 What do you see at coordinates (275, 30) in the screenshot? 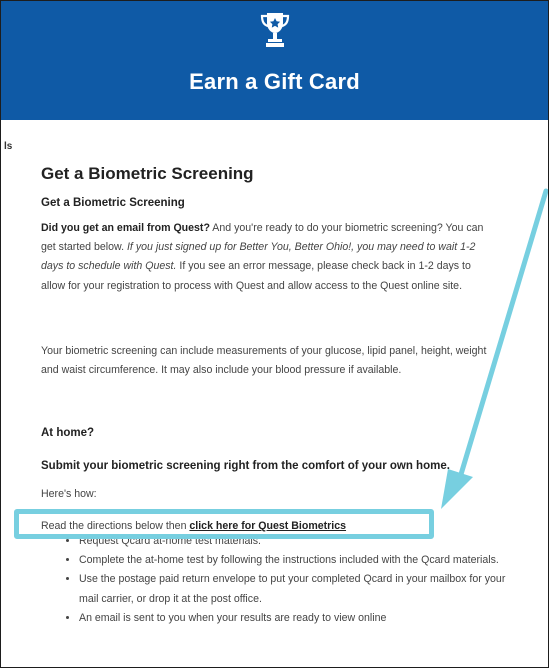
I see `trophy-icon` at bounding box center [275, 30].